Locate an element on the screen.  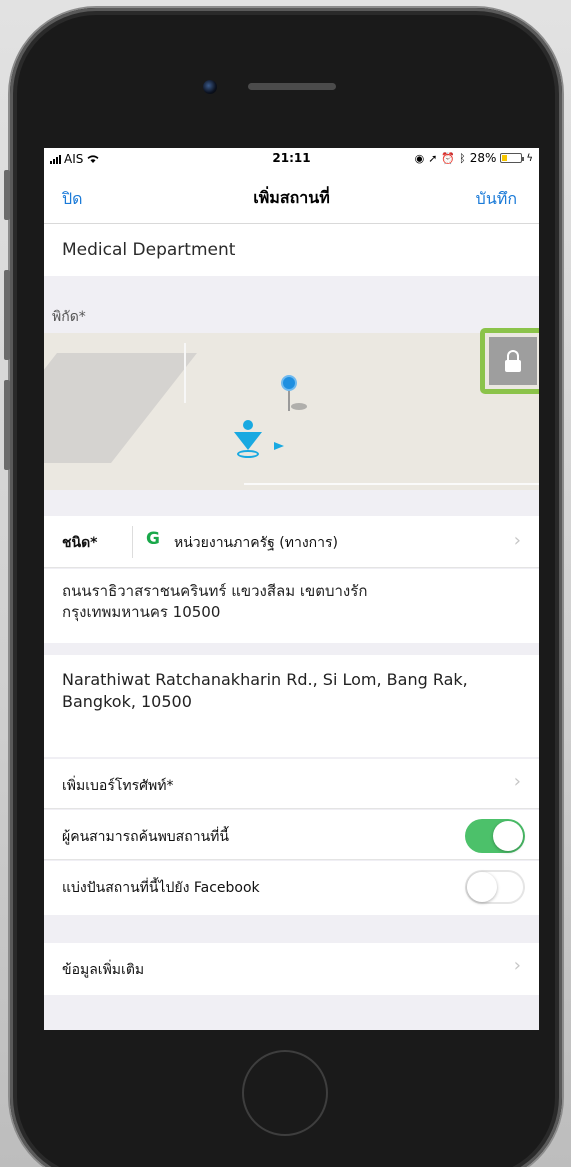
battery-fill is located at coordinates (505, 158).